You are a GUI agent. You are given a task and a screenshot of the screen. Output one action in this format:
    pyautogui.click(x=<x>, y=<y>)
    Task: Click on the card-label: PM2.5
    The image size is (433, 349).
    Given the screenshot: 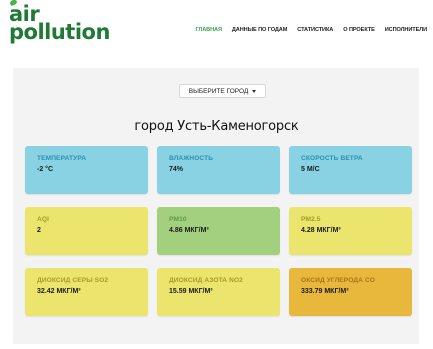 What is the action you would take?
    pyautogui.click(x=311, y=219)
    